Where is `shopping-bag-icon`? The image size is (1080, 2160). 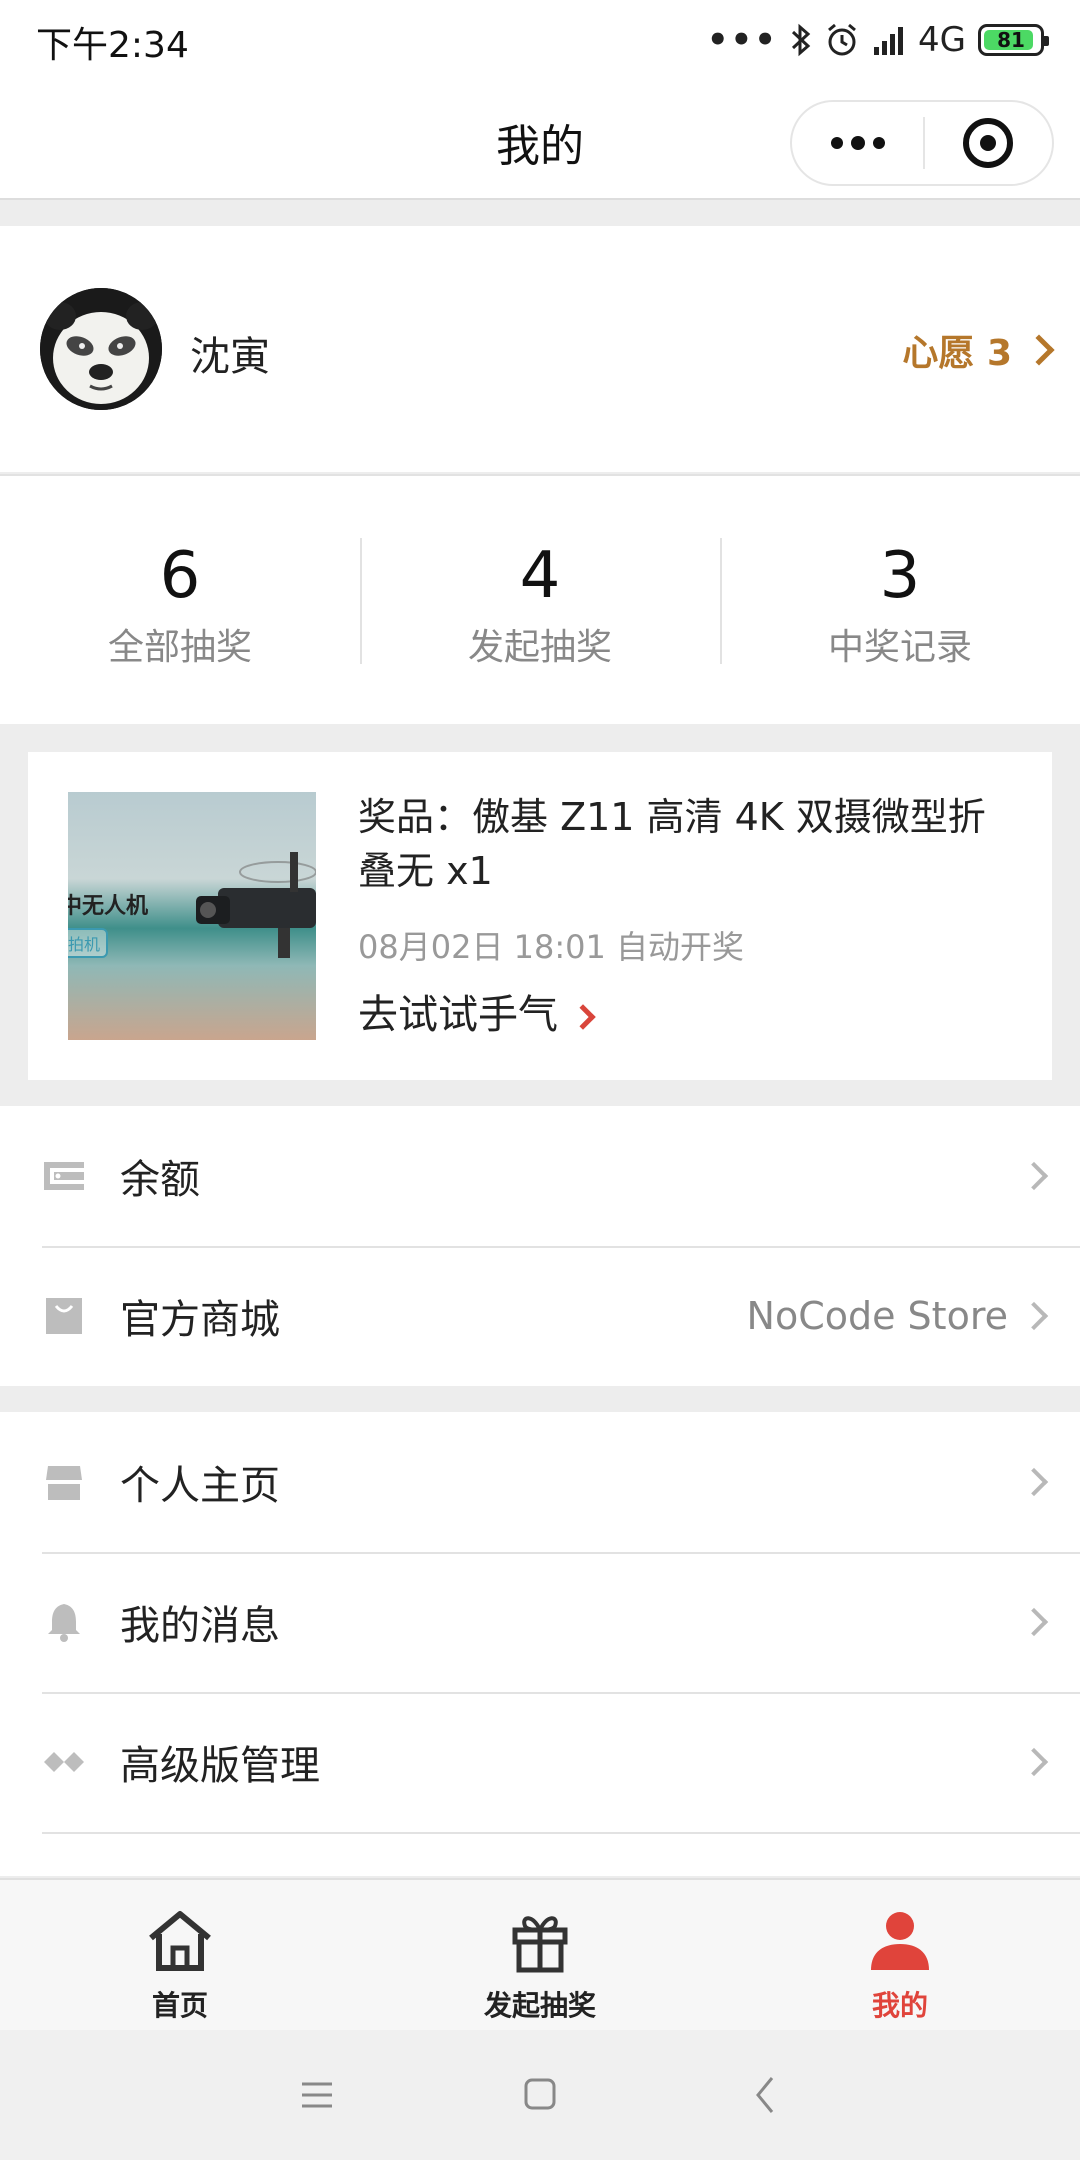
shopping-bag-icon is located at coordinates (64, 1316).